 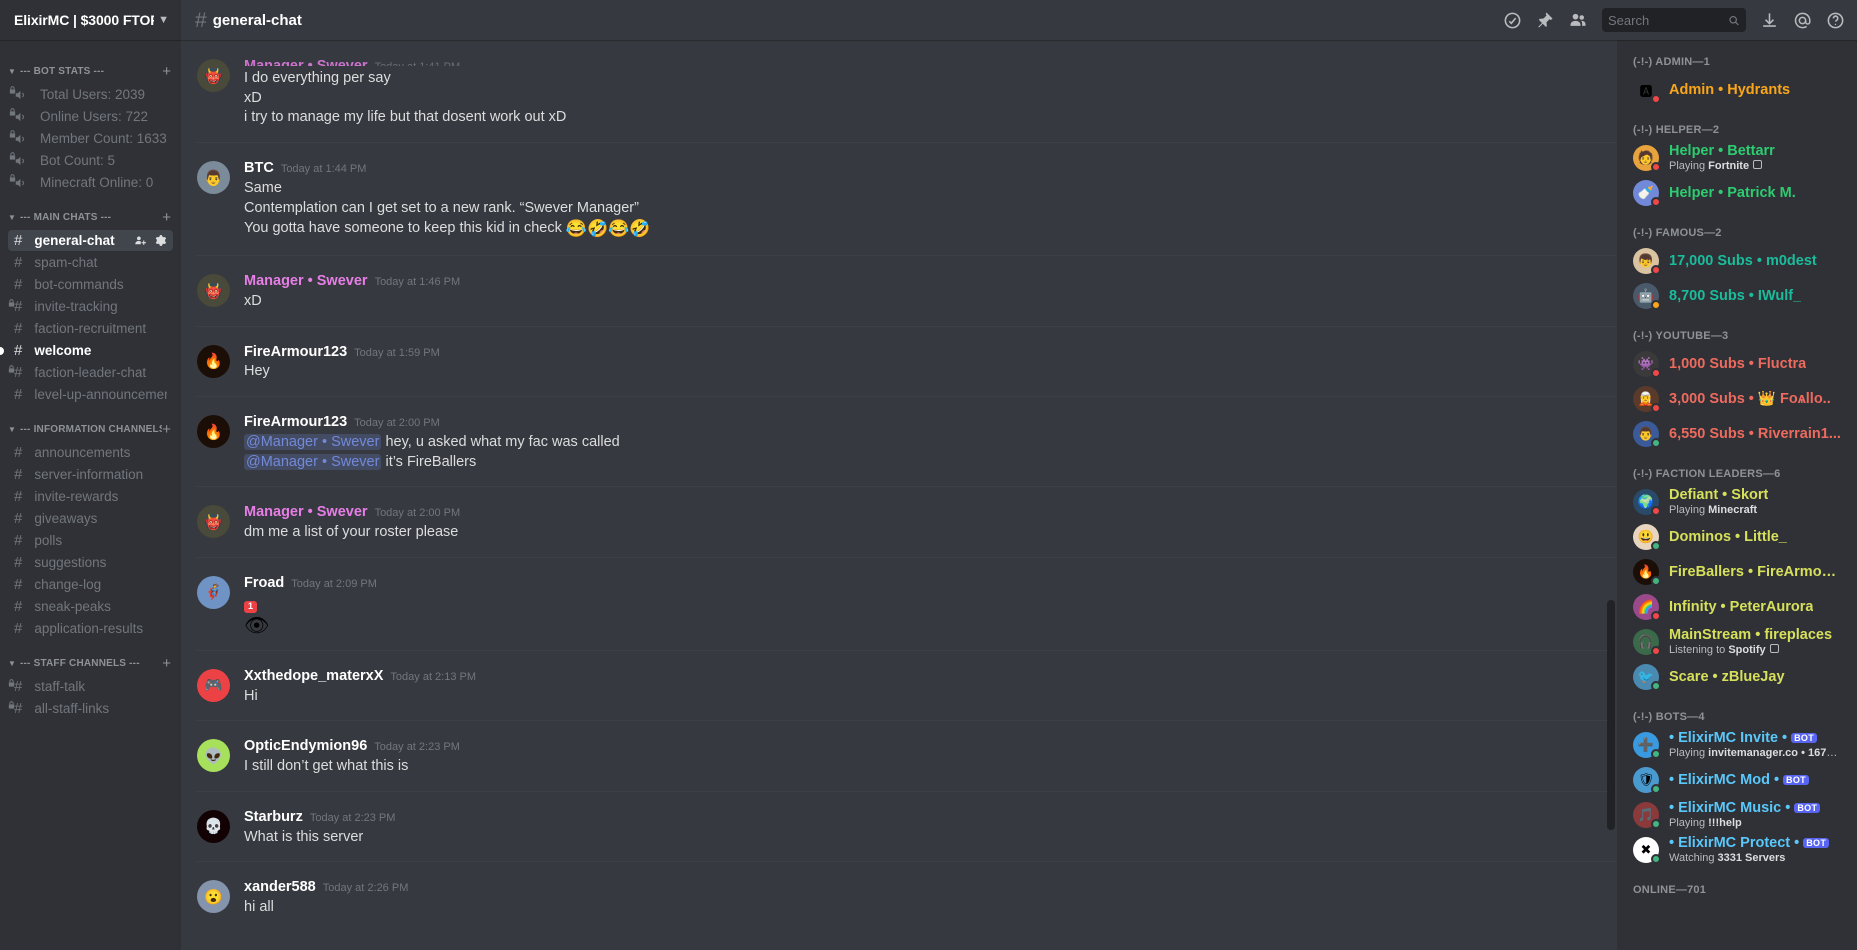 What do you see at coordinates (1512, 20) in the screenshot?
I see `activity-icon` at bounding box center [1512, 20].